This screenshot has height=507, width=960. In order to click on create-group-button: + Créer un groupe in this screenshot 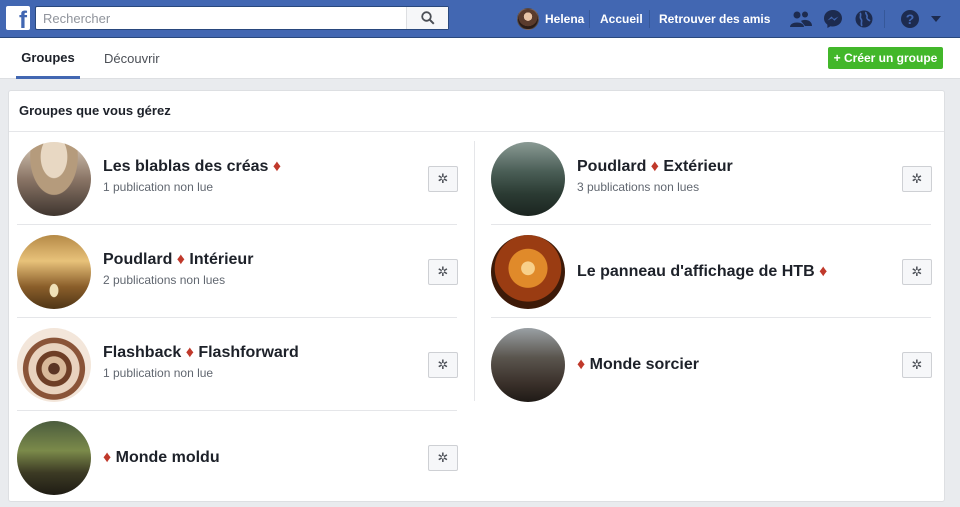, I will do `click(885, 58)`.